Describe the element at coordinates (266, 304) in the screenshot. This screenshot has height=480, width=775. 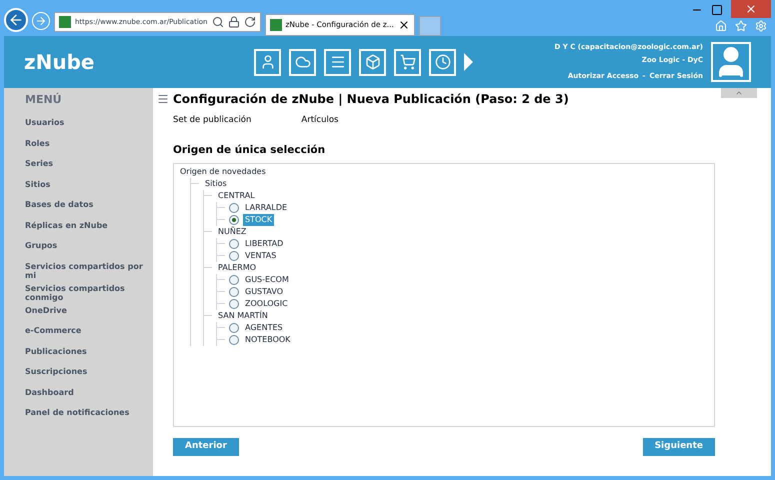
I see `tree-item: ZOOLOGIC` at that location.